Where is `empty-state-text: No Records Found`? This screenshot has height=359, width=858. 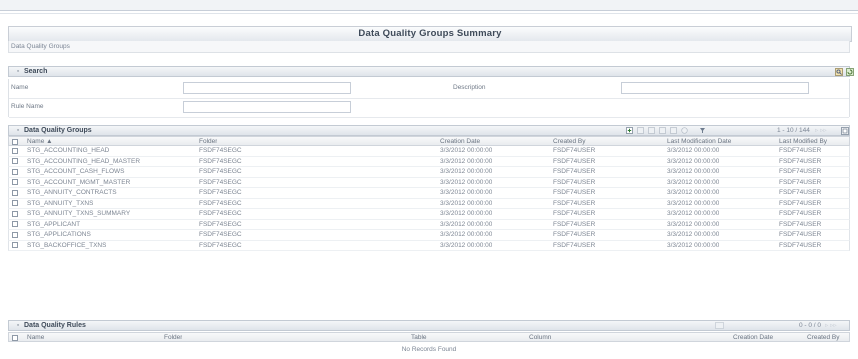
empty-state-text: No Records Found is located at coordinates (429, 349).